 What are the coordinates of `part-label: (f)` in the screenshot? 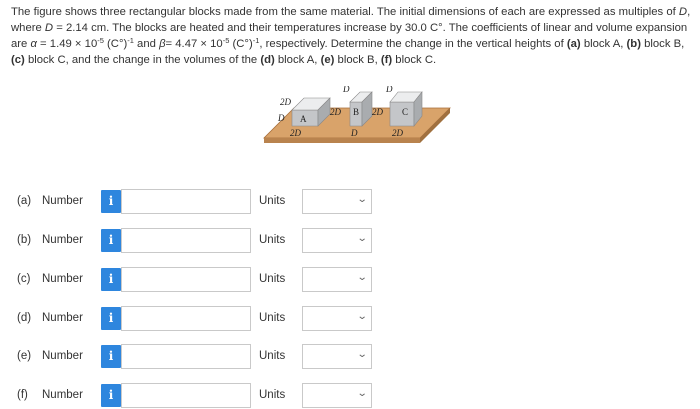 It's located at (22, 395).